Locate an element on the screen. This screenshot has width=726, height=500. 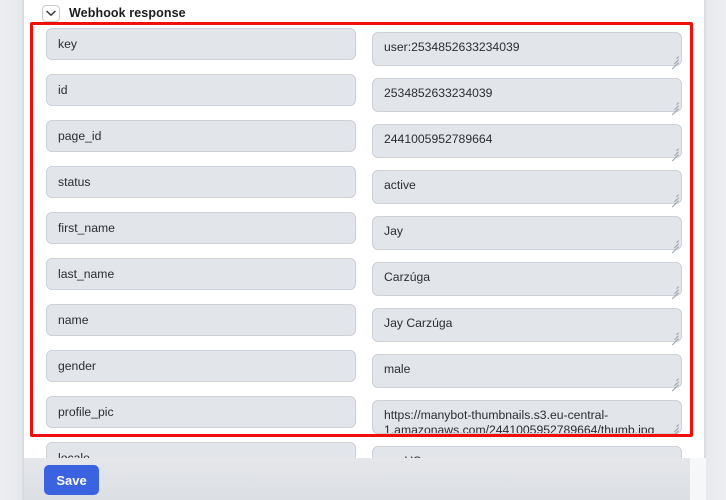
page-right-gutter is located at coordinates (716, 250).